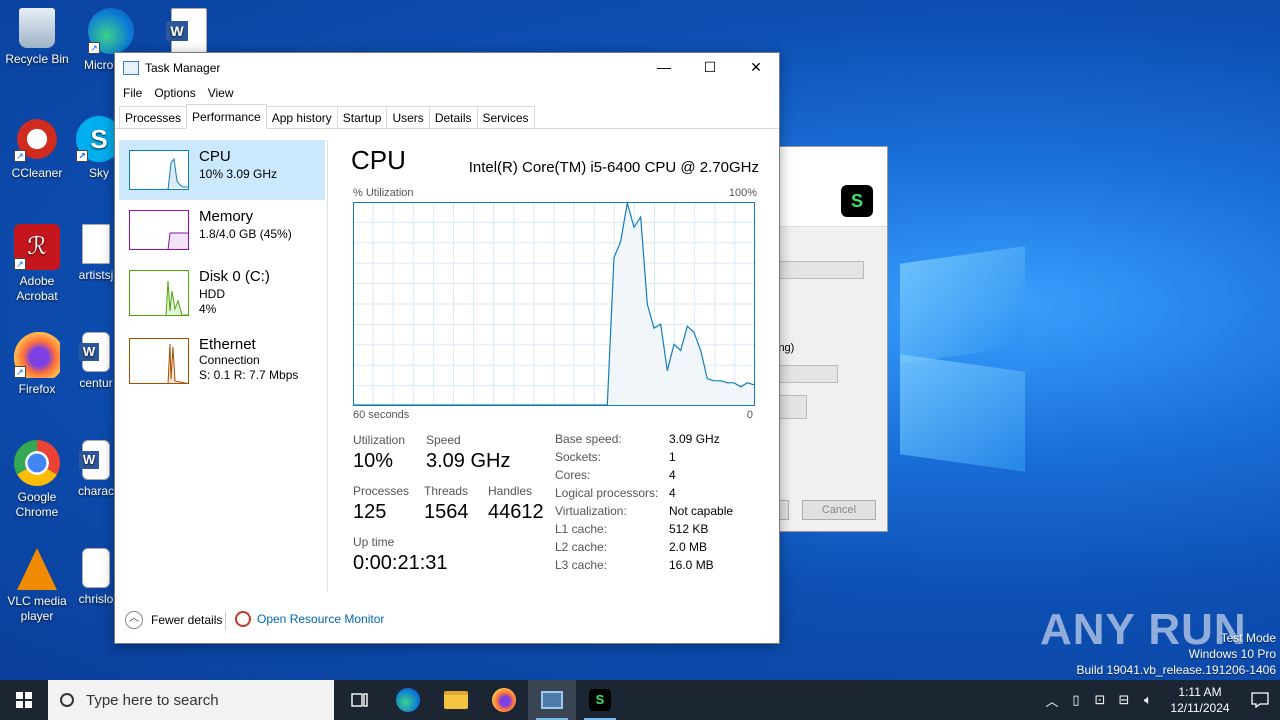 Image resolution: width=1280 pixels, height=720 pixels. Describe the element at coordinates (578, 457) in the screenshot. I see `spec-label: Sockets:` at that location.